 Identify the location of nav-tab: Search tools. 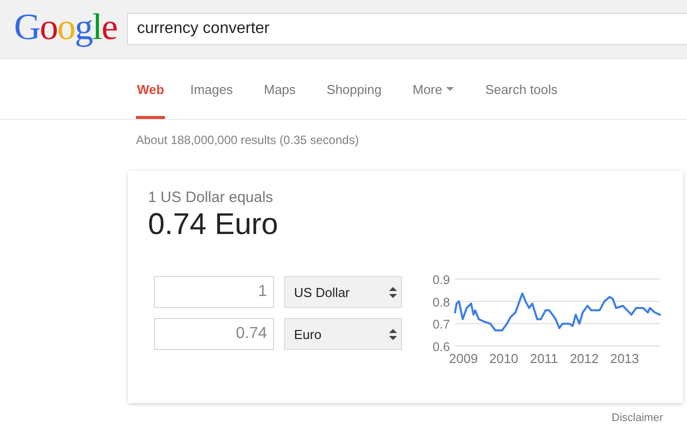
(521, 89).